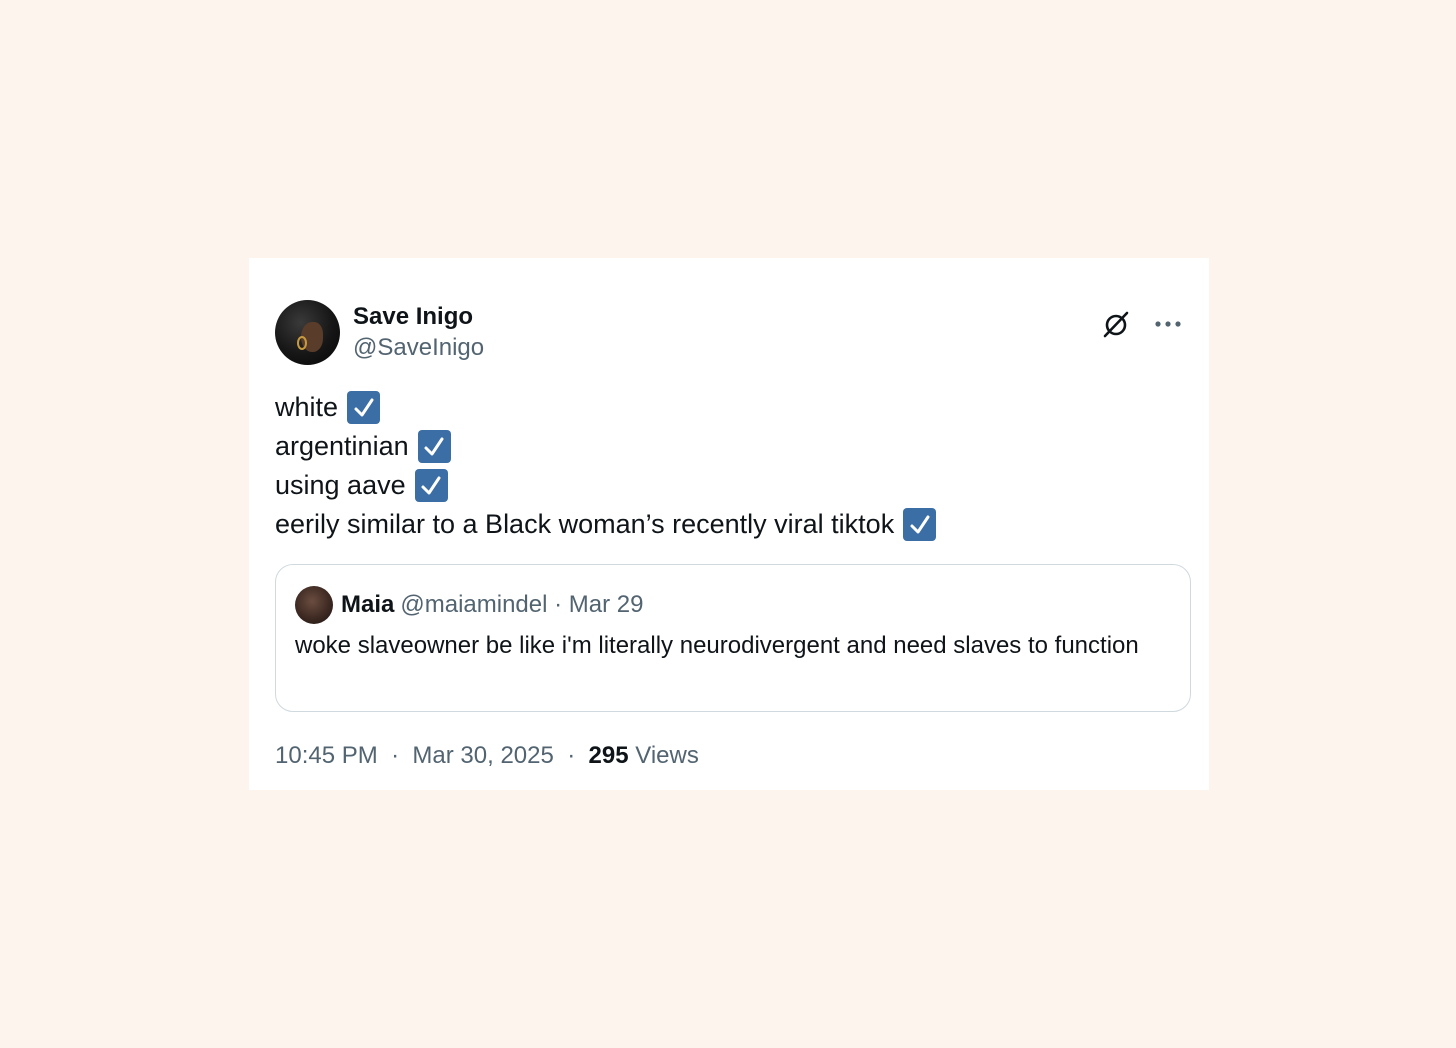  What do you see at coordinates (605, 485) in the screenshot?
I see `tweet-line: using aave` at bounding box center [605, 485].